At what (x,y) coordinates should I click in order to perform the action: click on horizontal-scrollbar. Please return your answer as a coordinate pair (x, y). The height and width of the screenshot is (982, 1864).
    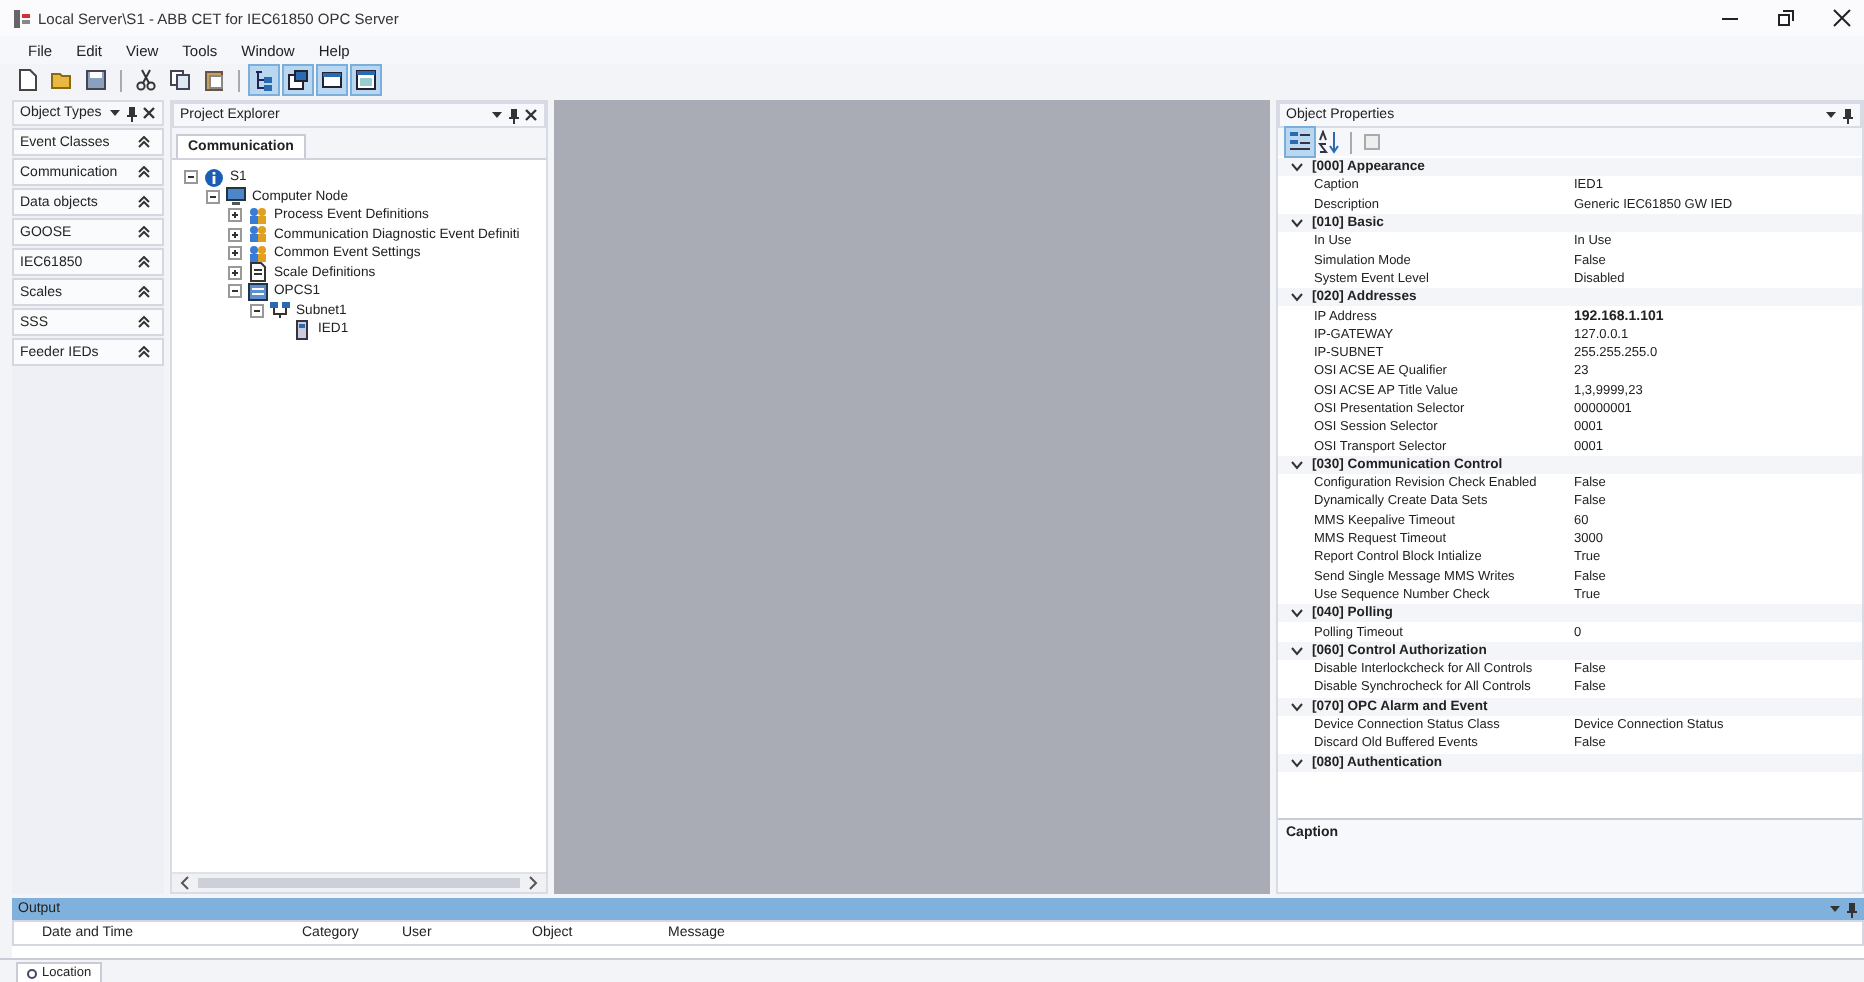
    Looking at the image, I should click on (359, 882).